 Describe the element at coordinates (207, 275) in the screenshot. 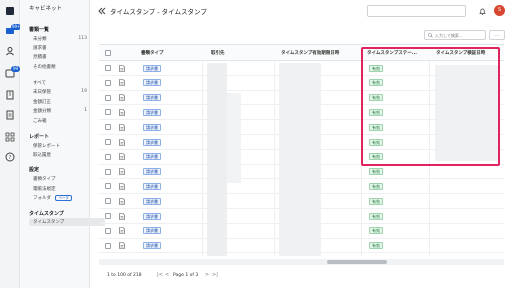

I see `next-page-button: >` at that location.